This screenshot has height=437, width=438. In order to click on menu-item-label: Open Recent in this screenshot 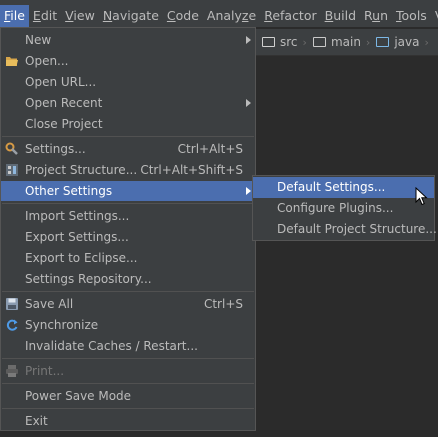, I will do `click(64, 103)`.